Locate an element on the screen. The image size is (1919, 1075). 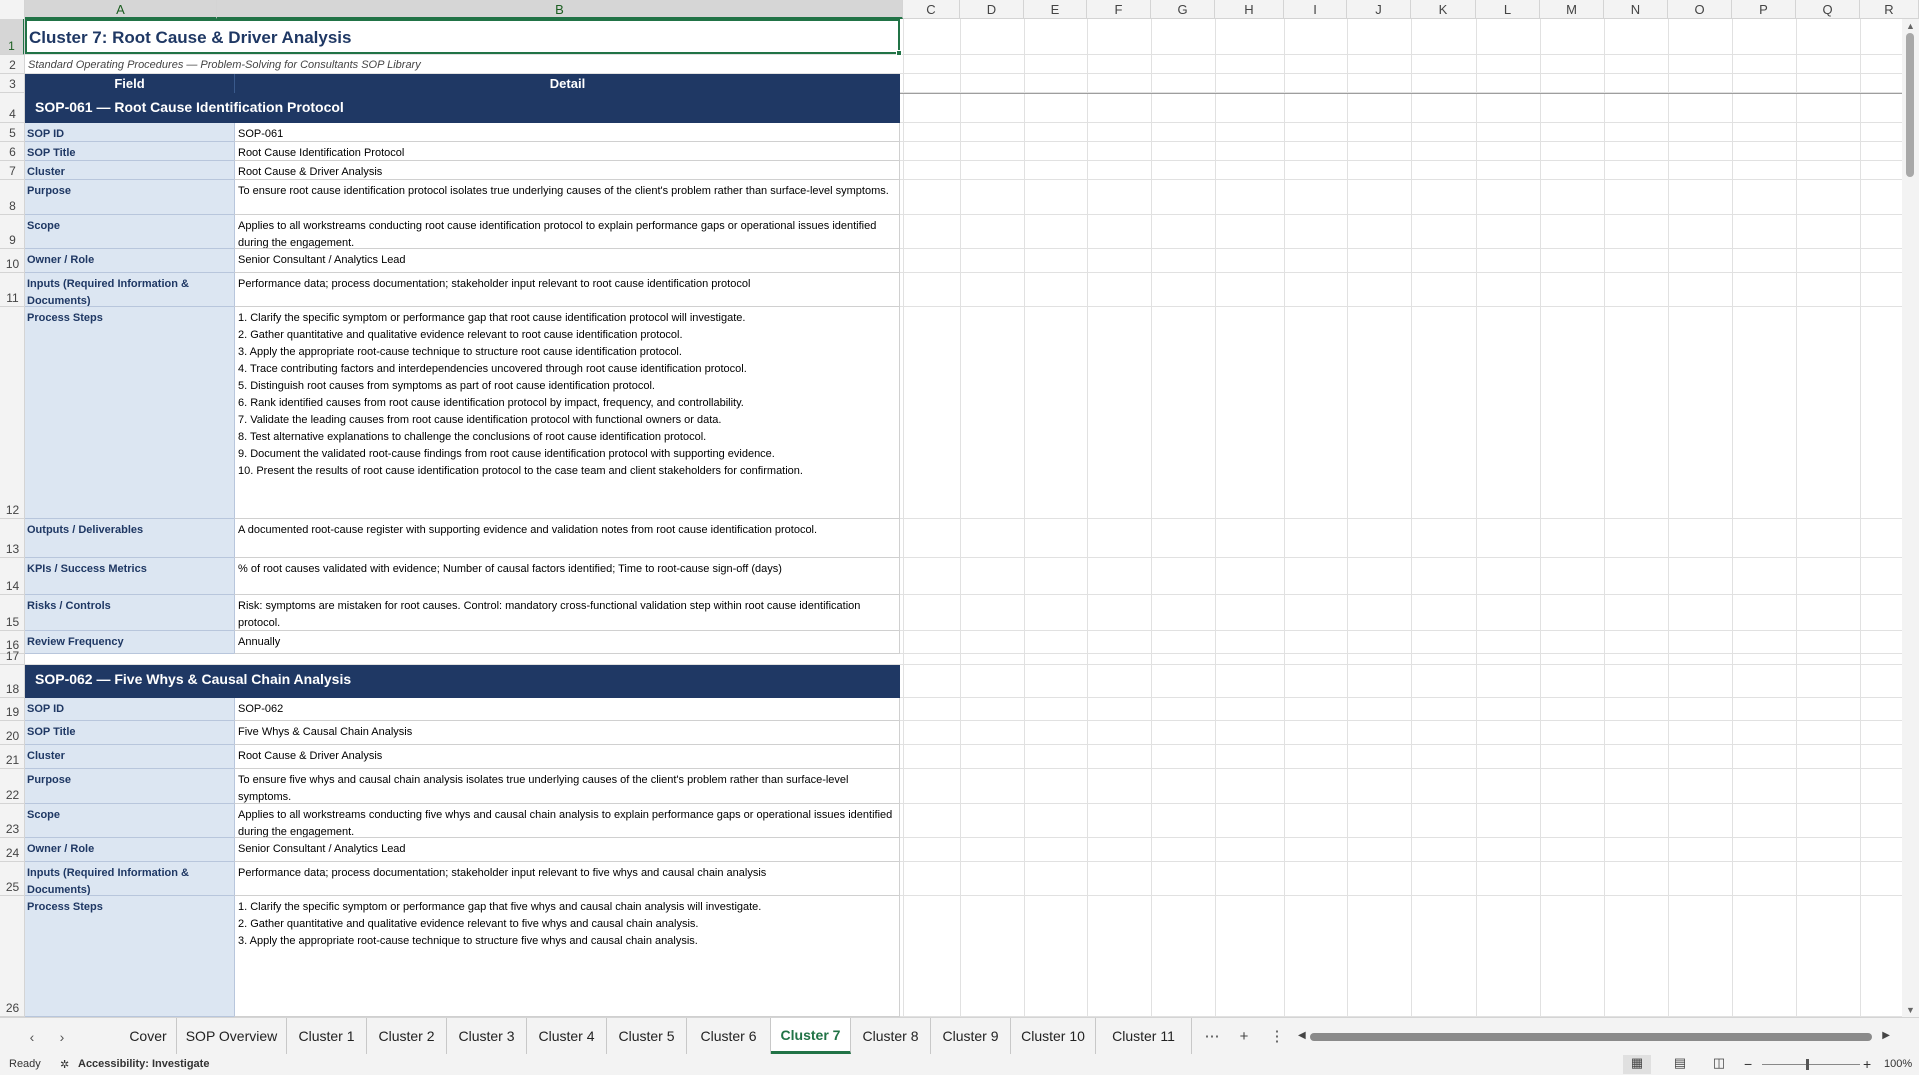
row-header-13: 13 is located at coordinates (12, 538).